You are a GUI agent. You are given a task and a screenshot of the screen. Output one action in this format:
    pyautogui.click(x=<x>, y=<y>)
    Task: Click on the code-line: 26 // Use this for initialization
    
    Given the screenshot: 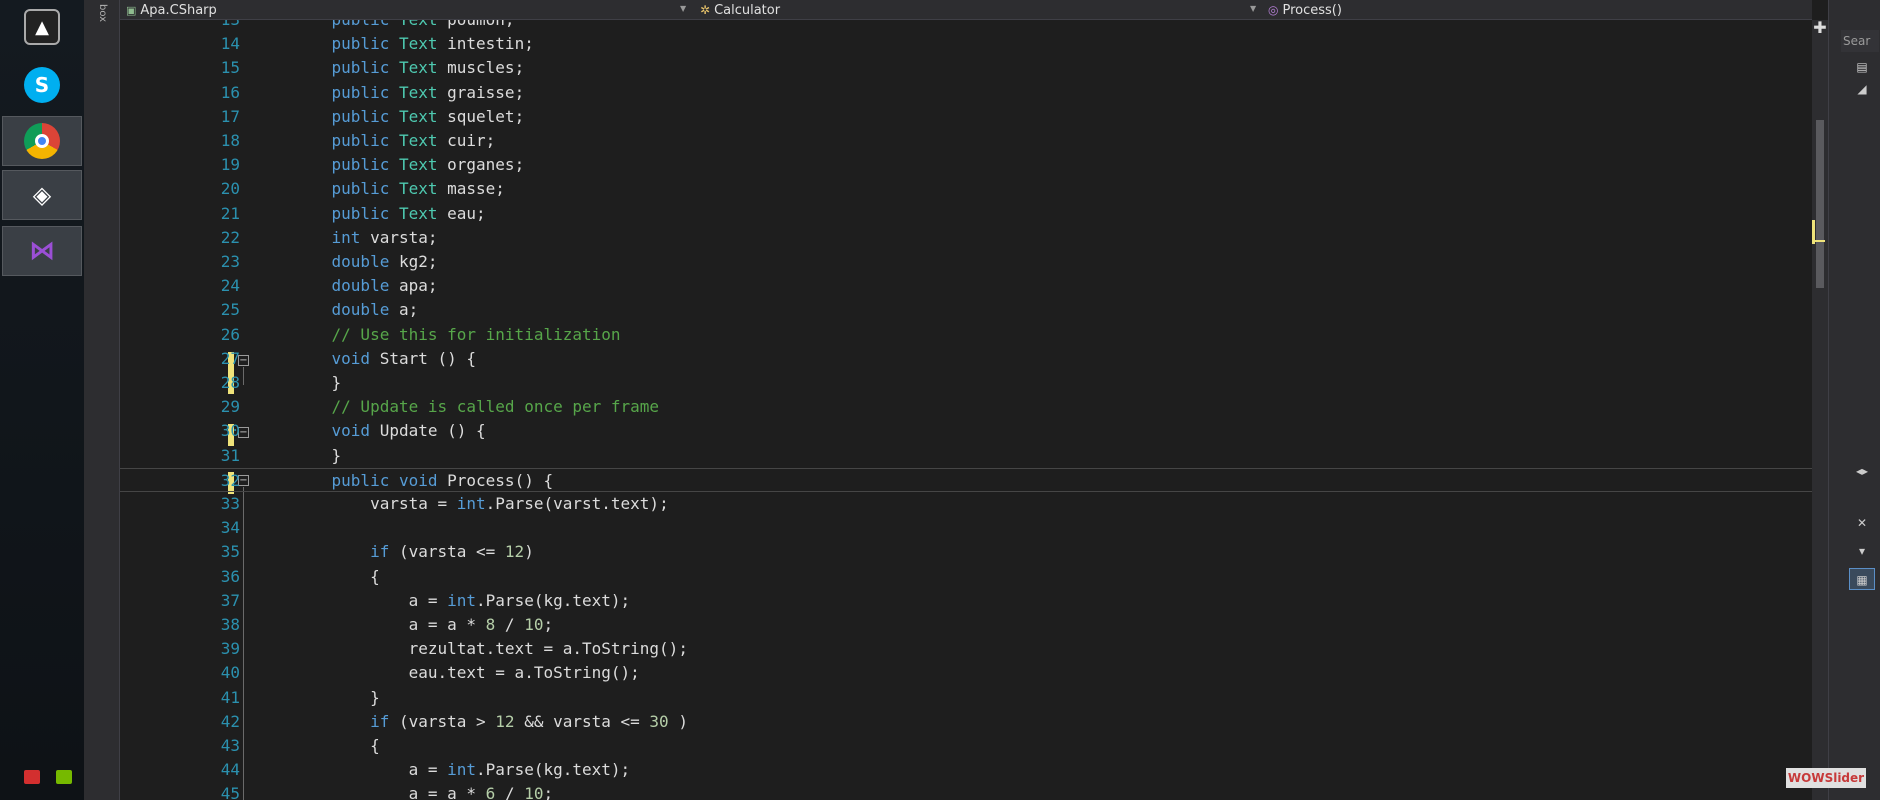 What is the action you would take?
    pyautogui.click(x=966, y=335)
    